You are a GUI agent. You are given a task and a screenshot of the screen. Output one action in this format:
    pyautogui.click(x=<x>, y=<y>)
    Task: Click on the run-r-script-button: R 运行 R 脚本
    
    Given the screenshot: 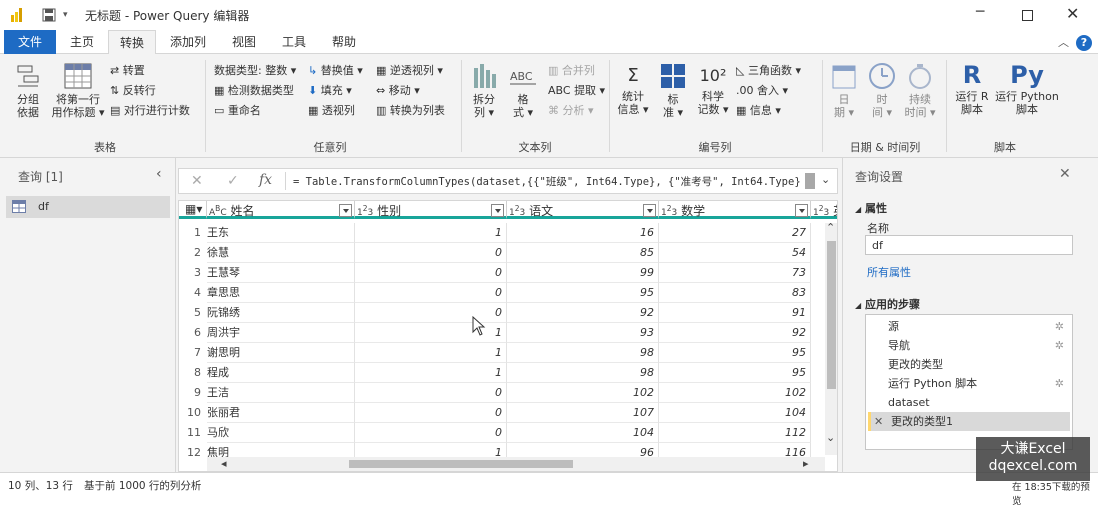 What is the action you would take?
    pyautogui.click(x=972, y=88)
    